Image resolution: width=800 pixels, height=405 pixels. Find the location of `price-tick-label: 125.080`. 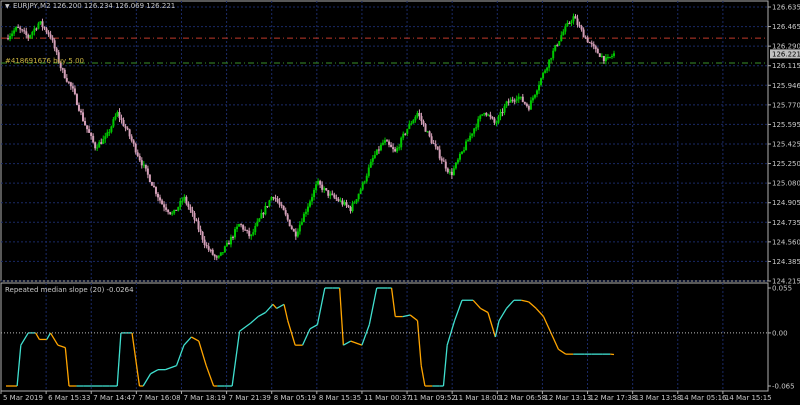

price-tick-label: 125.080 is located at coordinates (786, 184).